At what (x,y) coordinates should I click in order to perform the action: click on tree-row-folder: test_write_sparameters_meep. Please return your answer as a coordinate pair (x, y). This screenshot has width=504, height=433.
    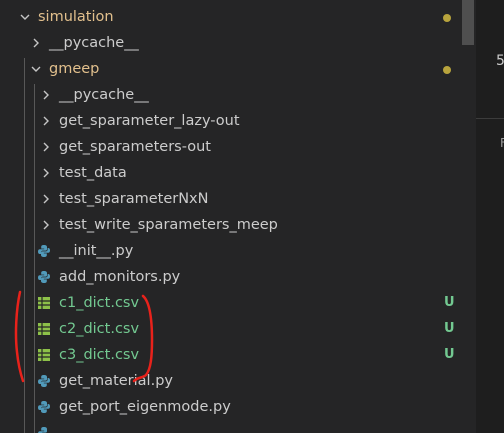
    Looking at the image, I should click on (231, 225).